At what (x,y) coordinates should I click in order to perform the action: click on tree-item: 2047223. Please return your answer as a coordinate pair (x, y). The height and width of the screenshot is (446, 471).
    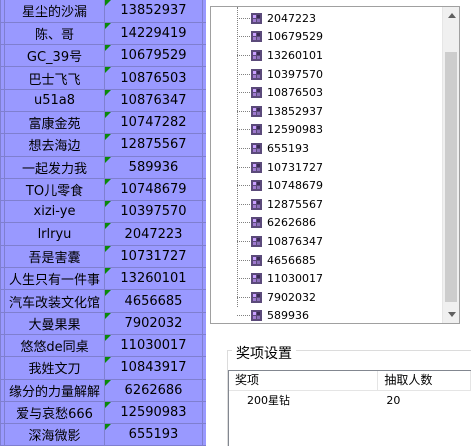
    Looking at the image, I should click on (325, 18).